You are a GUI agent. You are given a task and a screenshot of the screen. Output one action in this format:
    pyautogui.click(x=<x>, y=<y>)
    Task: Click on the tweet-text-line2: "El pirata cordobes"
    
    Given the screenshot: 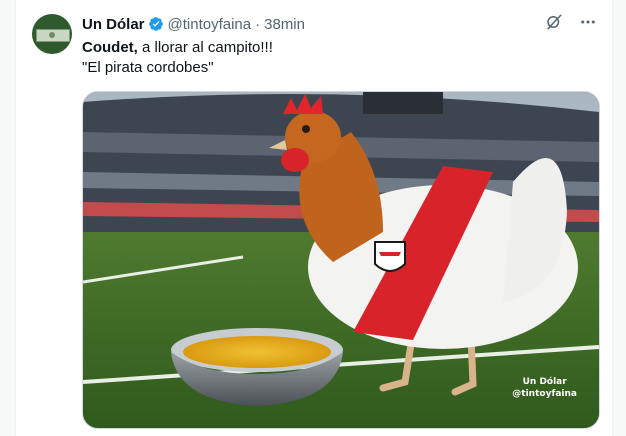 What is the action you would take?
    pyautogui.click(x=148, y=67)
    